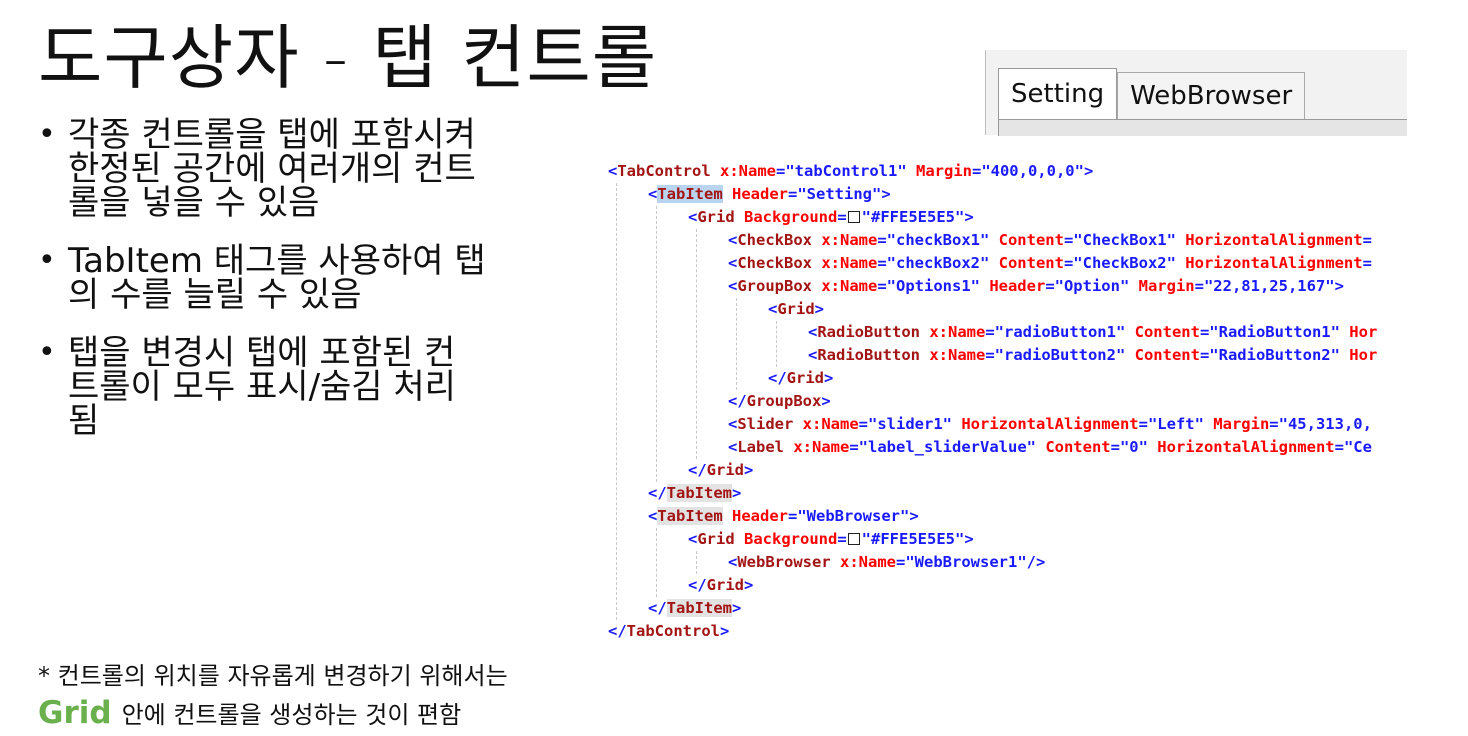  Describe the element at coordinates (765, 424) in the screenshot. I see `code-token: Slider` at that location.